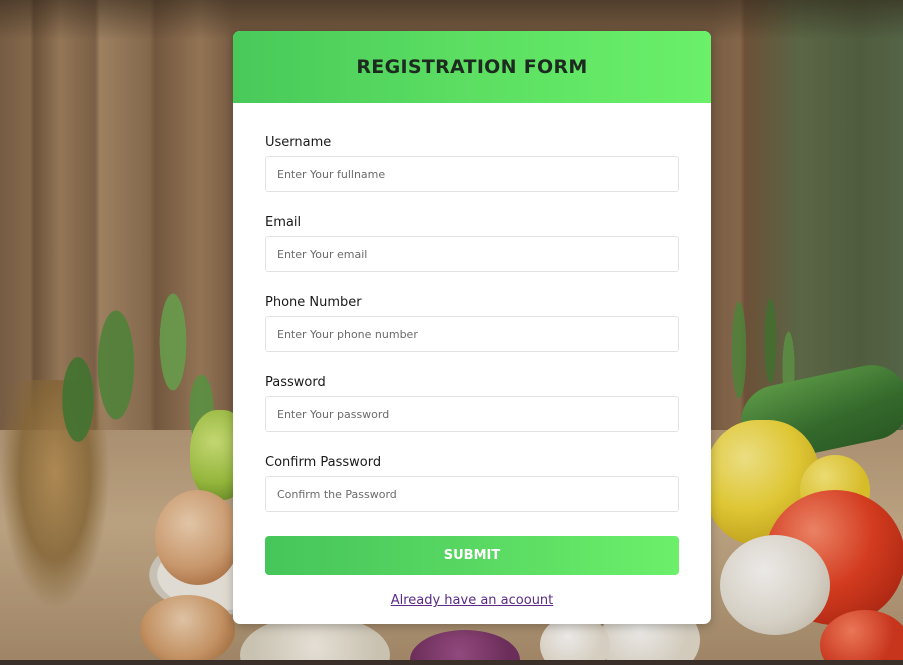  What do you see at coordinates (472, 414) in the screenshot?
I see `password-input` at bounding box center [472, 414].